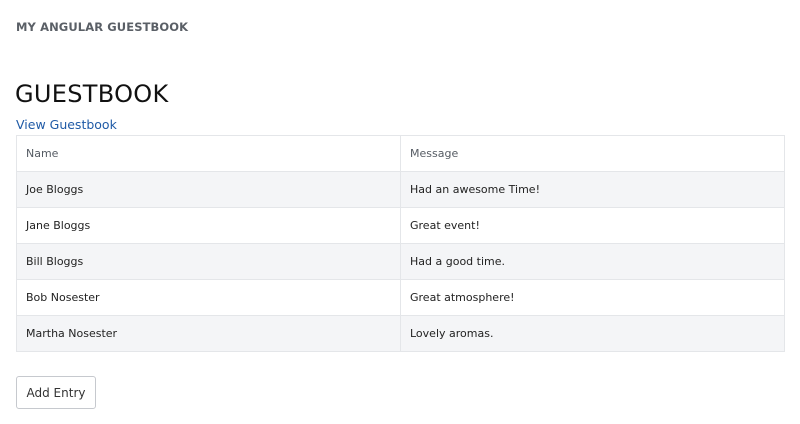 The width and height of the screenshot is (800, 424). Describe the element at coordinates (208, 333) in the screenshot. I see `cell-name: Martha Nosester` at that location.